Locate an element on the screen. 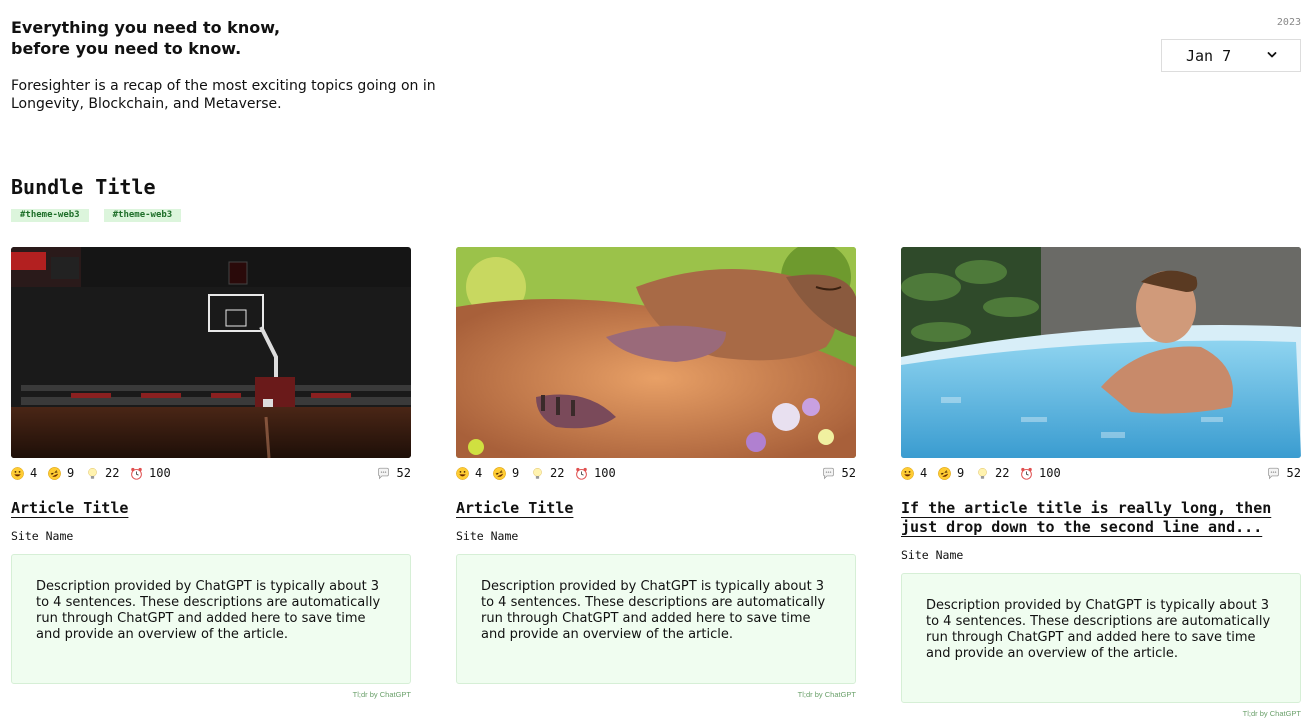  hero-title-line-1: Everything you need to know, is located at coordinates (146, 27).